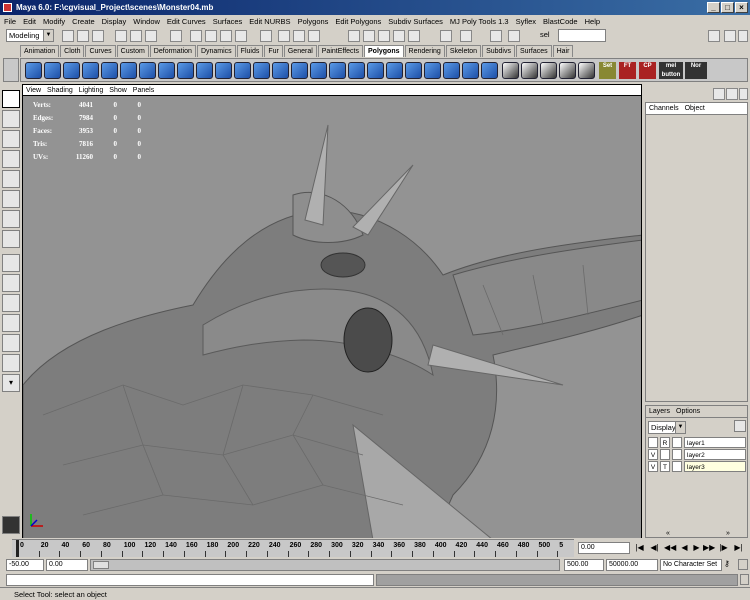 The height and width of the screenshot is (600, 750). What do you see at coordinates (11, 219) in the screenshot?
I see `manipulator-tool-icon` at bounding box center [11, 219].